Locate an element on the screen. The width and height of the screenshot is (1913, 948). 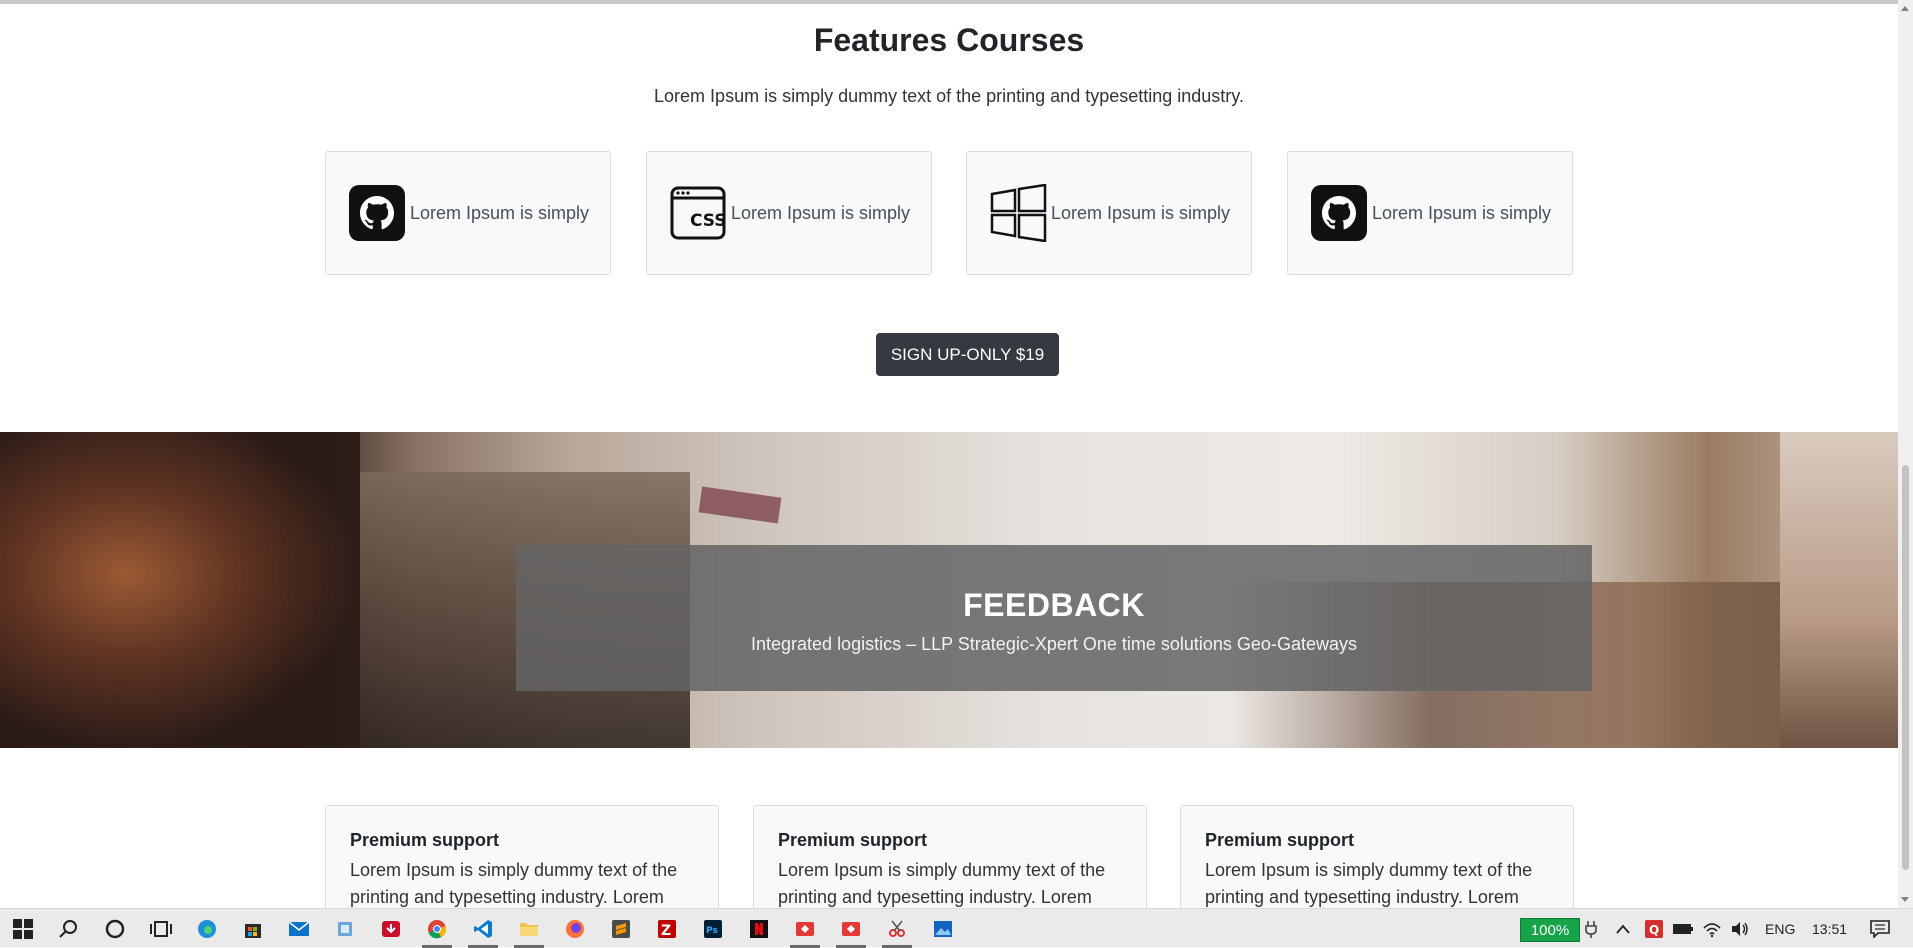
course-card: CSS Lorem Ipsum is simply is located at coordinates (789, 213).